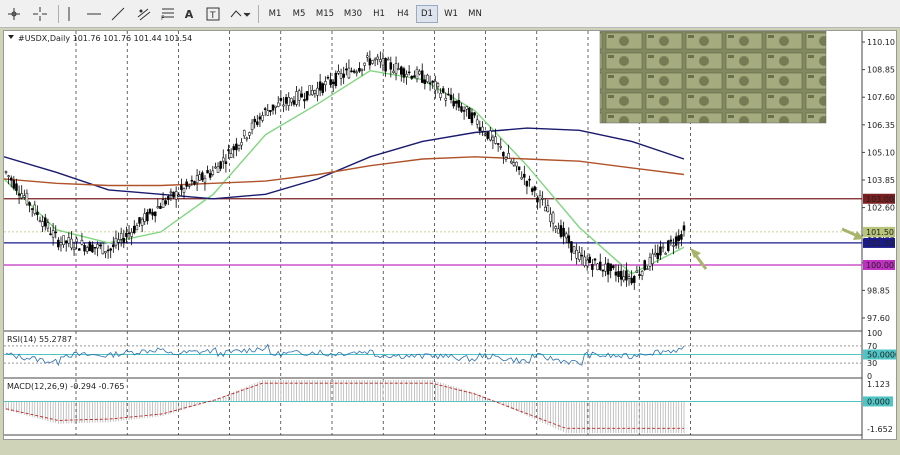  I want to click on timeframe-h1: H1, so click(379, 14).